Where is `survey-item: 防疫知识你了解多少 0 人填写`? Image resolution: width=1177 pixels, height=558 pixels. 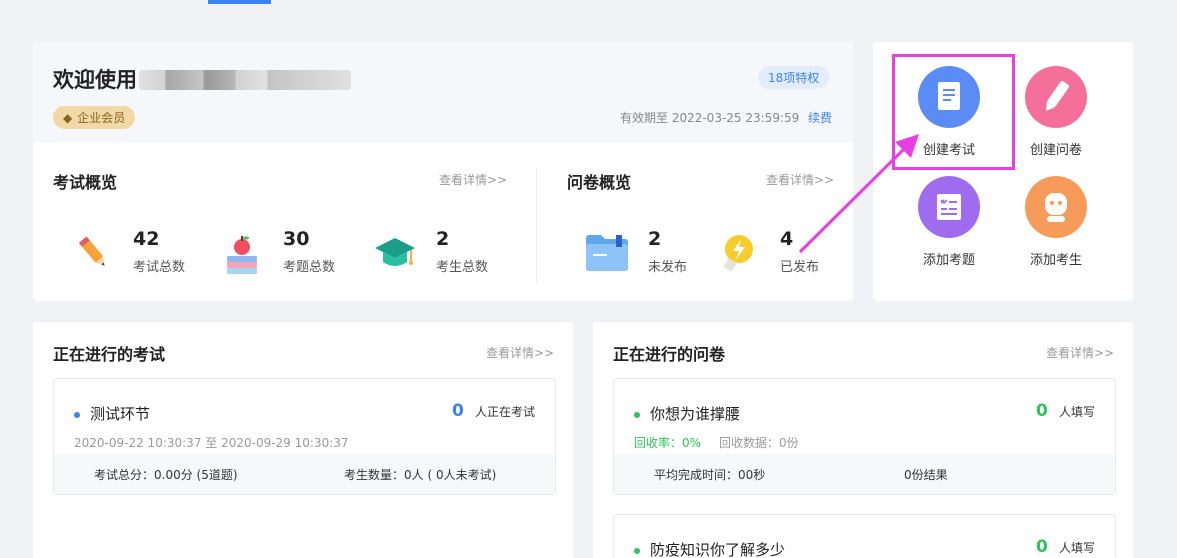
survey-item: 防疫知识你了解多少 0 人填写 is located at coordinates (864, 536).